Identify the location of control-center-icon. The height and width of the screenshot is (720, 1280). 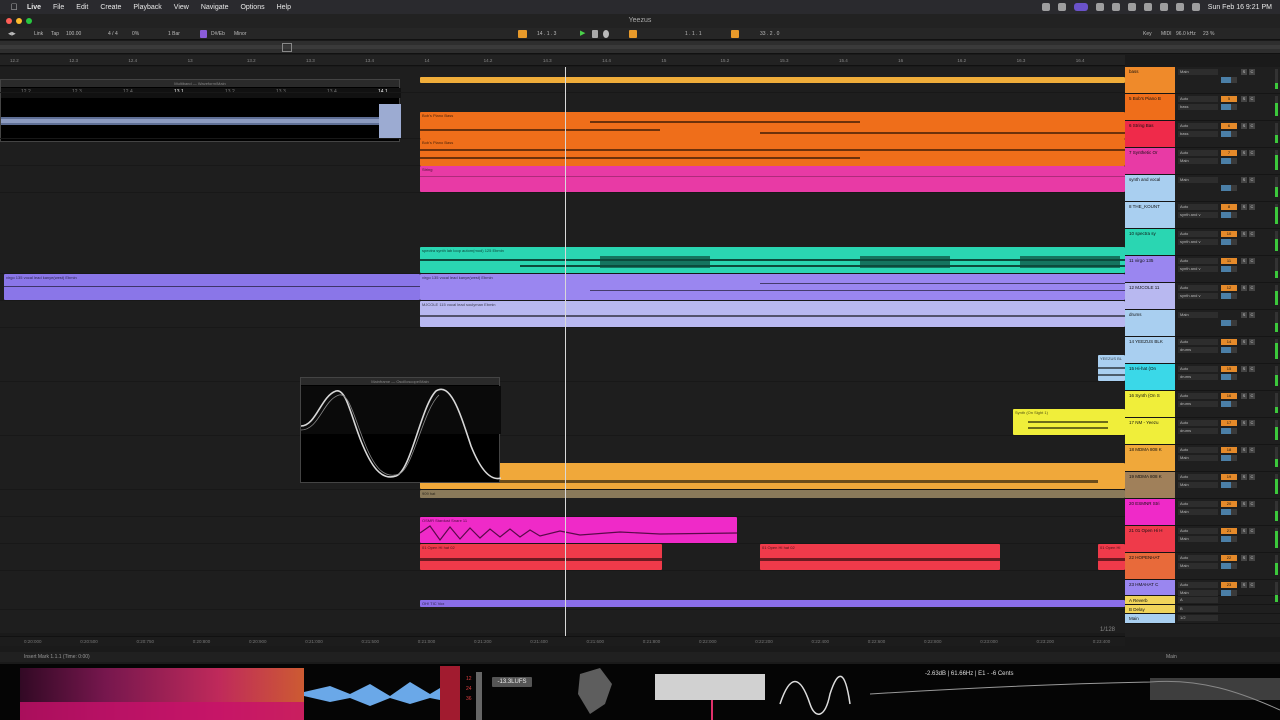
(1195, 7).